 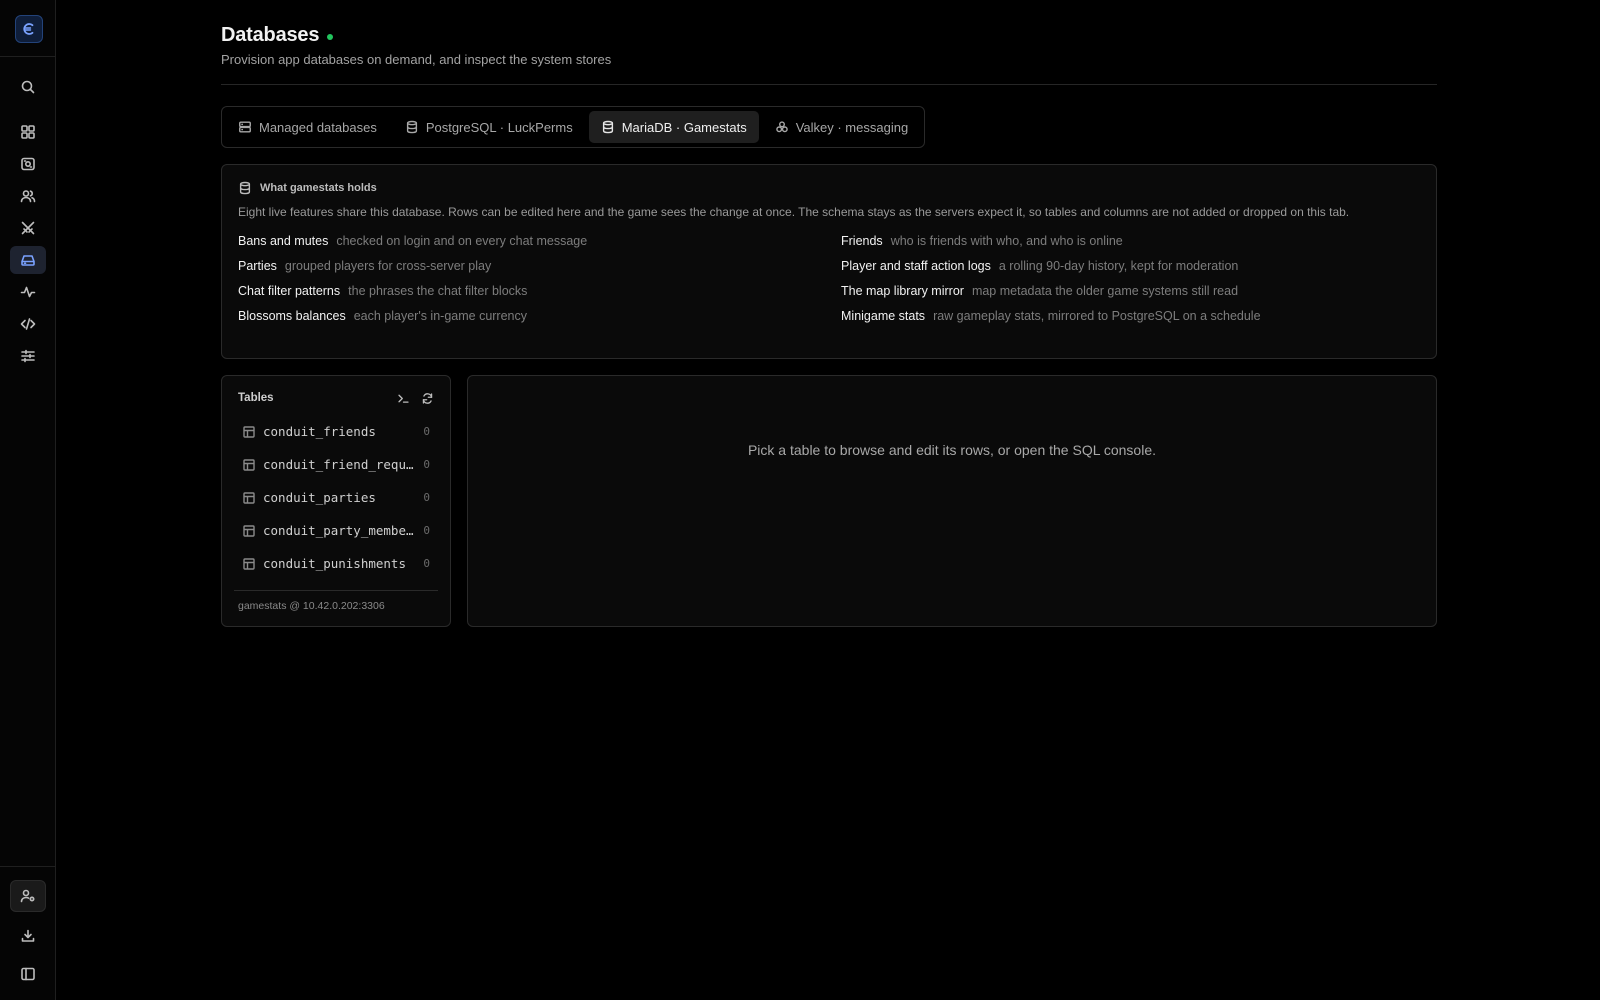 I want to click on tab-managed-databases: Managed databases, so click(x=307, y=127).